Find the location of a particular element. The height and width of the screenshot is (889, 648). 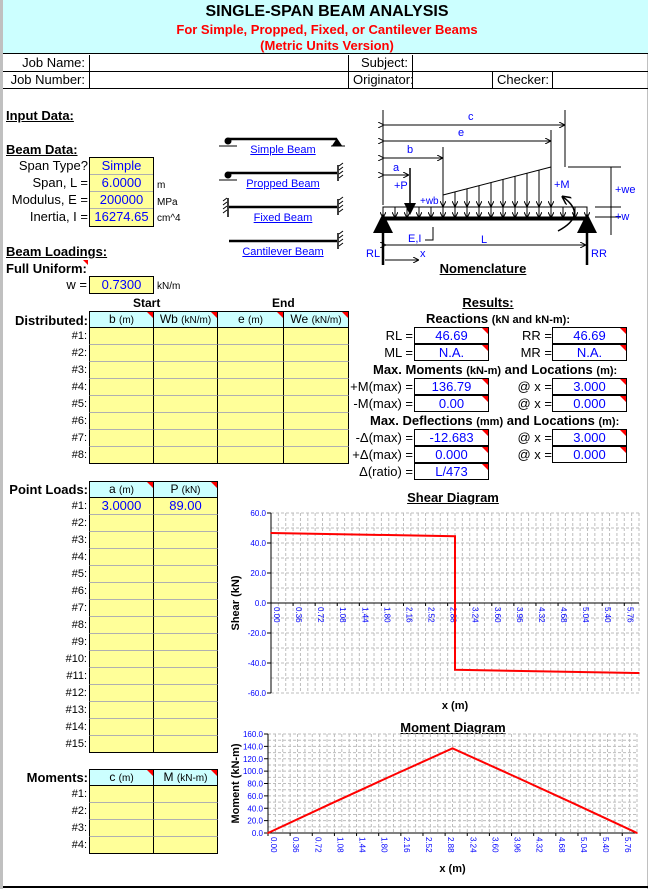

row-label: #10: is located at coordinates (76, 659).